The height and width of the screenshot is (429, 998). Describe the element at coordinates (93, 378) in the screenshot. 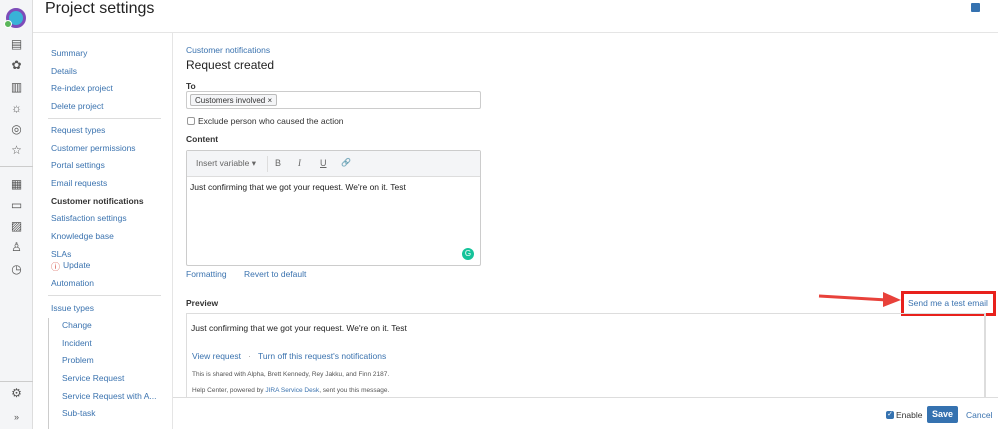

I see `nav-issue-type-service-request: Service Request` at that location.